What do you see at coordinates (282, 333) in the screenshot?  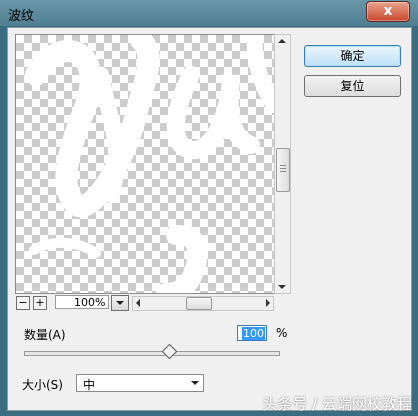 I see `amount-unit: %` at bounding box center [282, 333].